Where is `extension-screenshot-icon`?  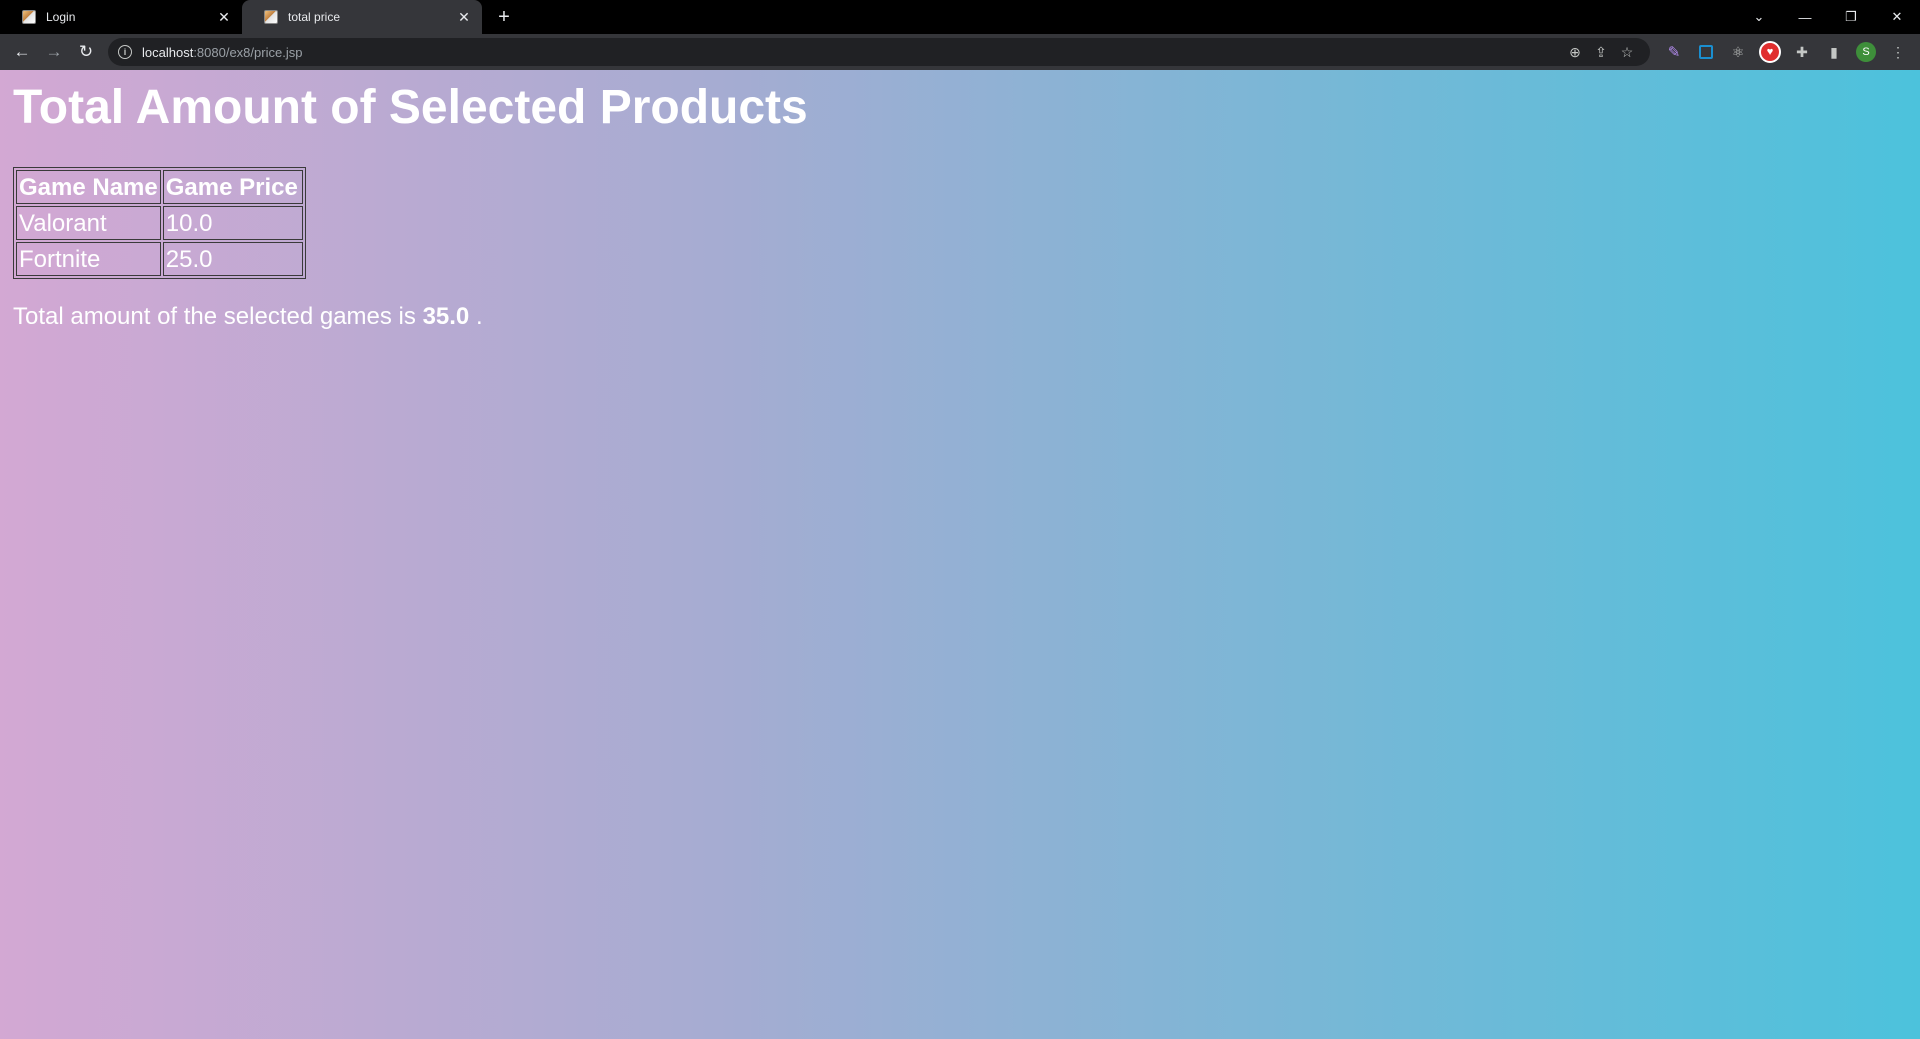 extension-screenshot-icon is located at coordinates (1706, 52).